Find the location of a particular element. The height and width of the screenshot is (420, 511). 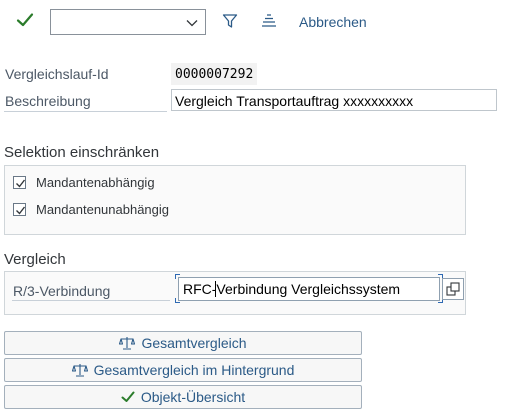

comparison-group-title: Vergleich is located at coordinates (35, 259).